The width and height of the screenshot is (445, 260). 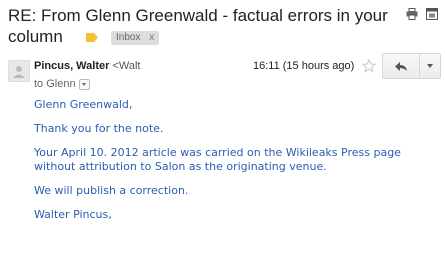 What do you see at coordinates (369, 67) in the screenshot?
I see `star-icon` at bounding box center [369, 67].